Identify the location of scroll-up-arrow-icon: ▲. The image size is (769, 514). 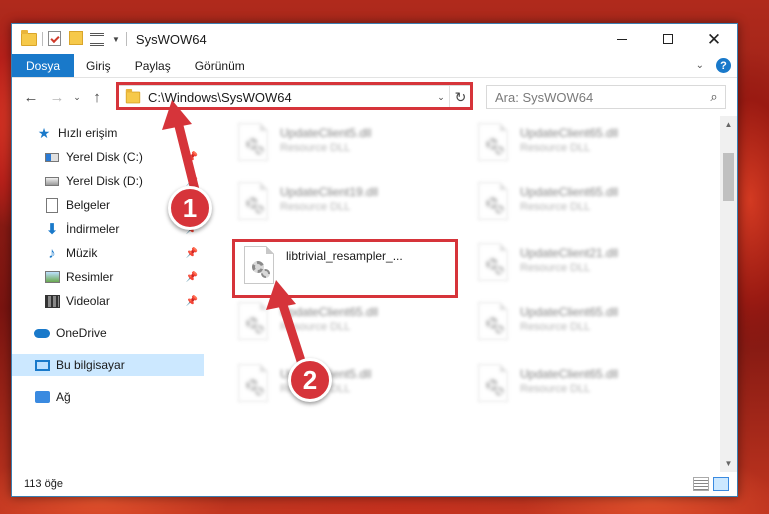
(728, 124).